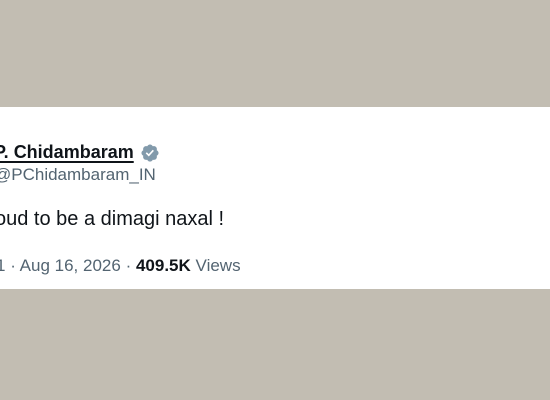 The height and width of the screenshot is (400, 550). I want to click on views-count: 409.5K, so click(163, 265).